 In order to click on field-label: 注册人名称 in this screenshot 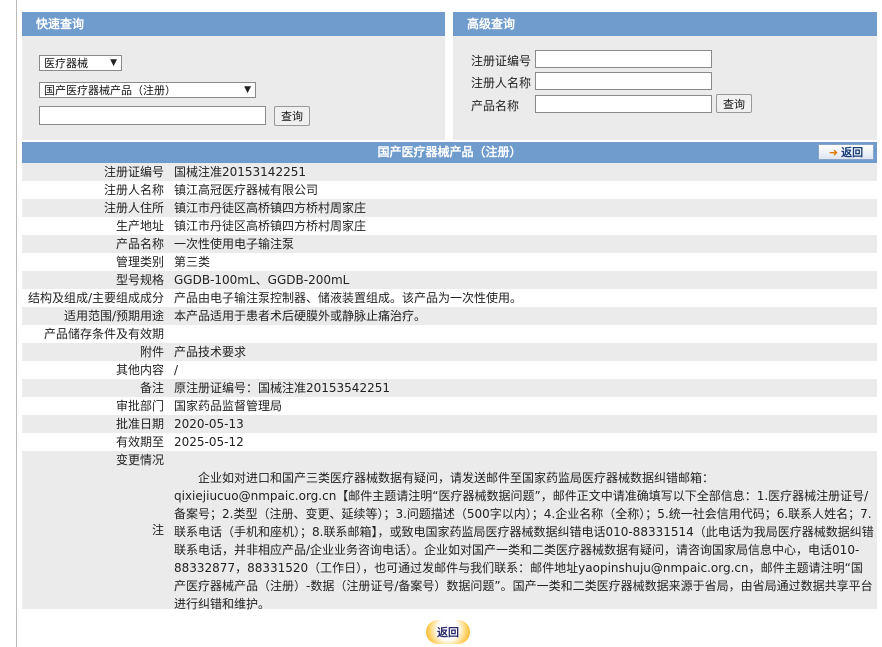, I will do `click(133, 190)`.